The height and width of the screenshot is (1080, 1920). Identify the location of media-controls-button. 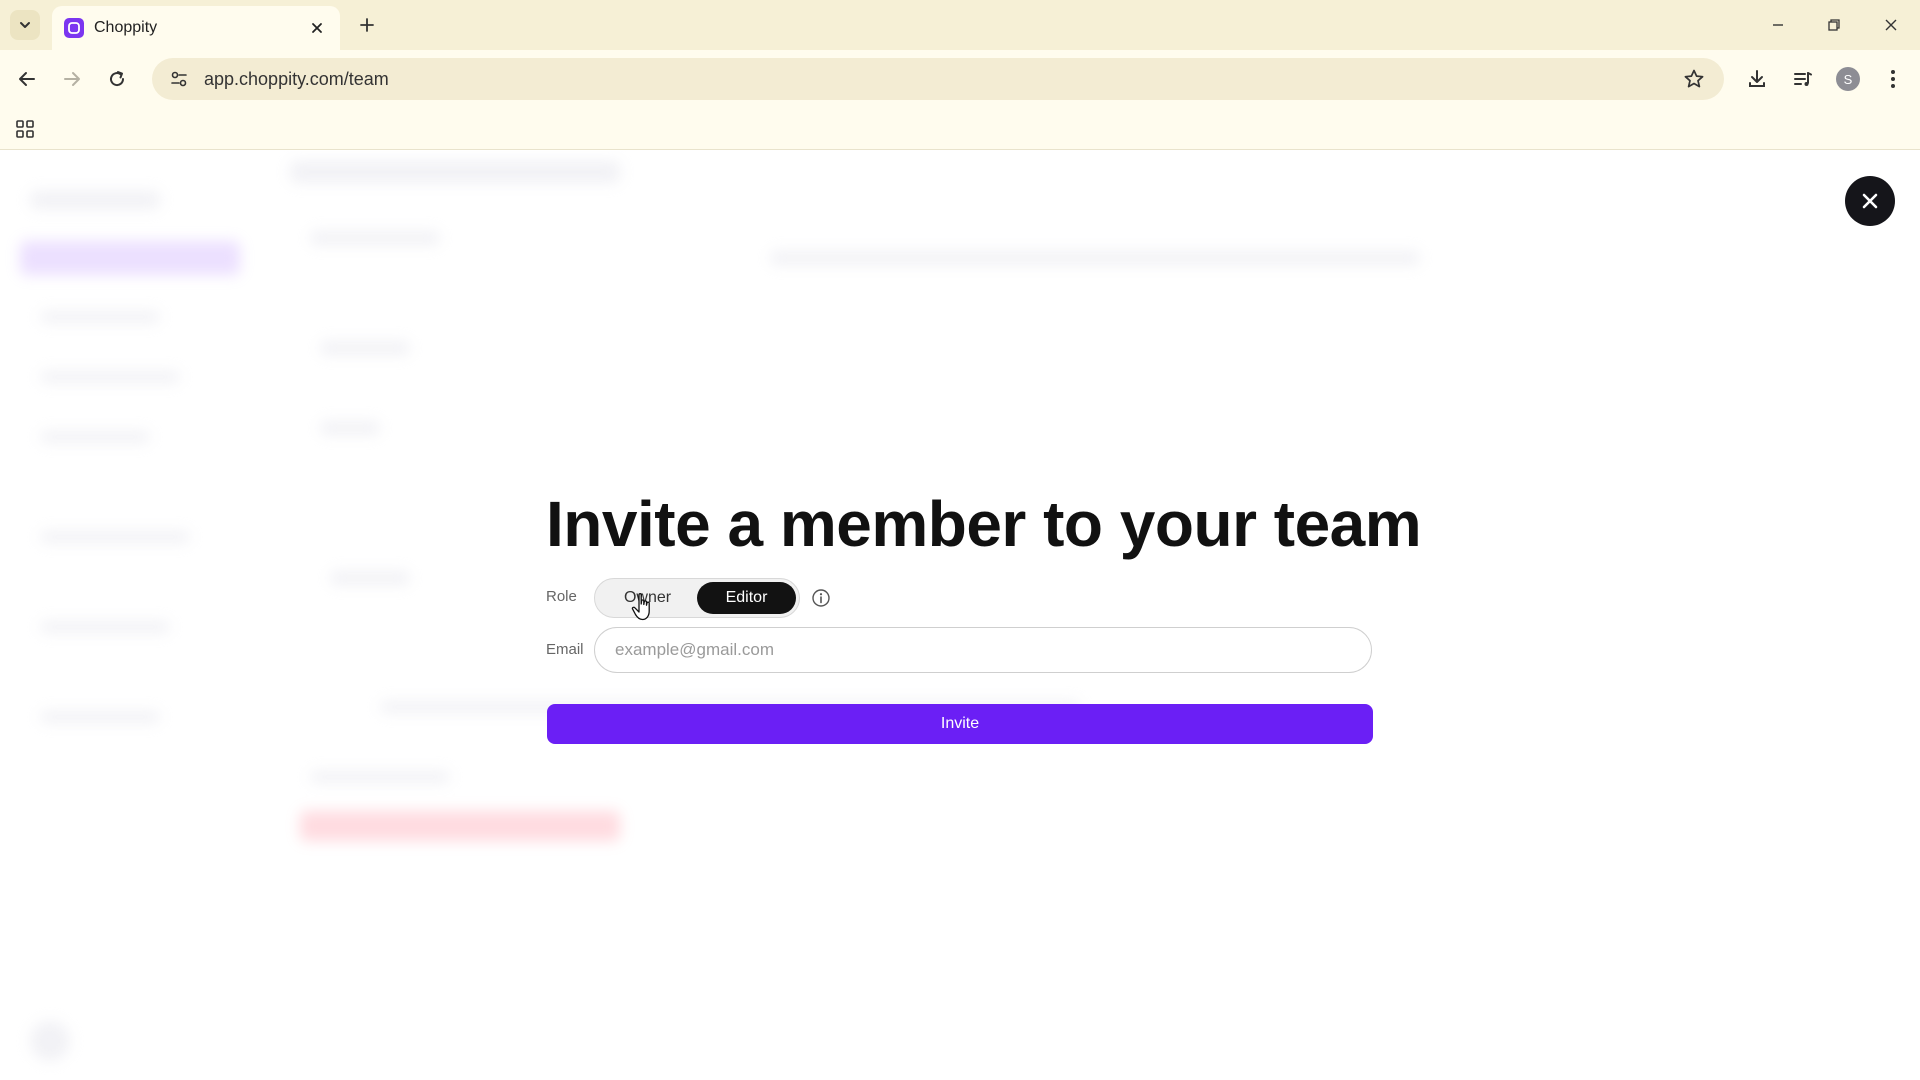
(1803, 79).